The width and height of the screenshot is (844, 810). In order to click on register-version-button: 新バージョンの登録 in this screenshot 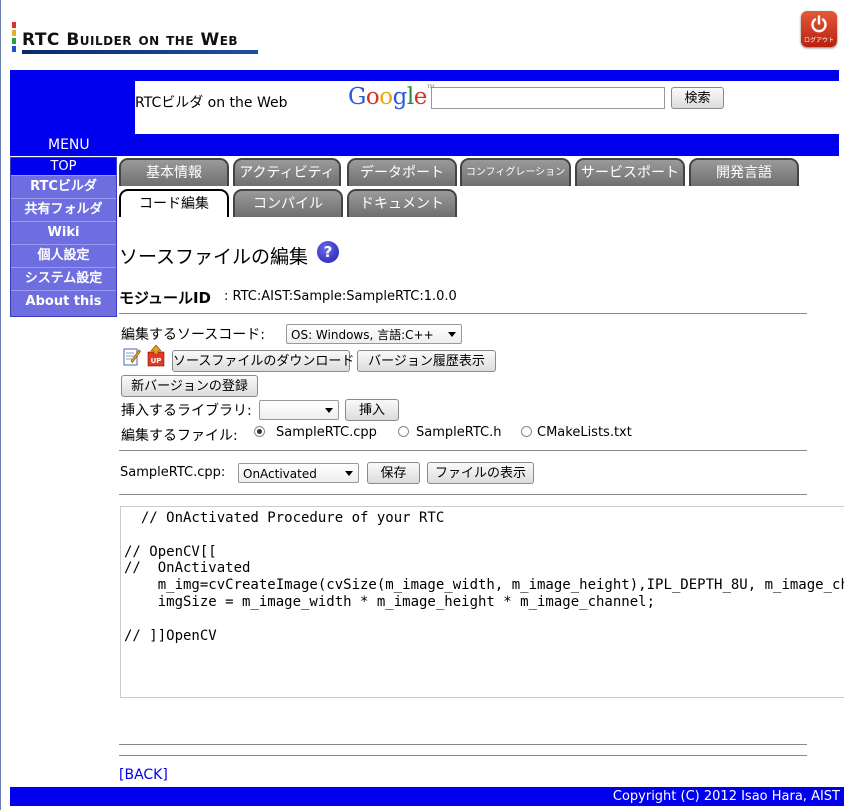, I will do `click(189, 386)`.